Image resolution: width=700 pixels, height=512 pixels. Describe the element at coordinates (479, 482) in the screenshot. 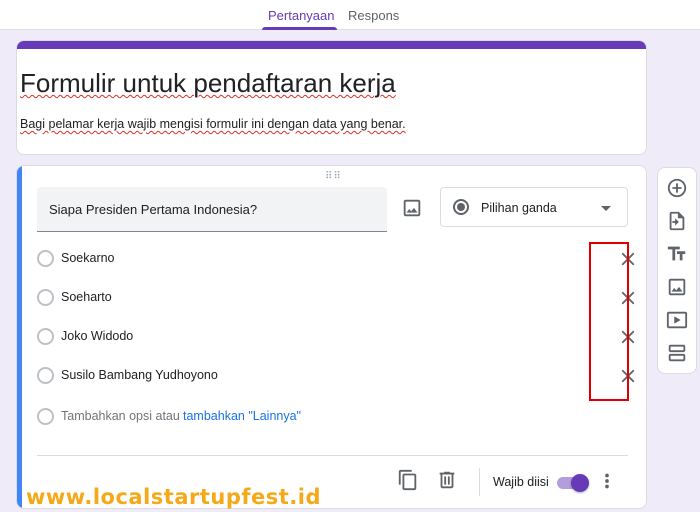

I see `footer-separator` at that location.